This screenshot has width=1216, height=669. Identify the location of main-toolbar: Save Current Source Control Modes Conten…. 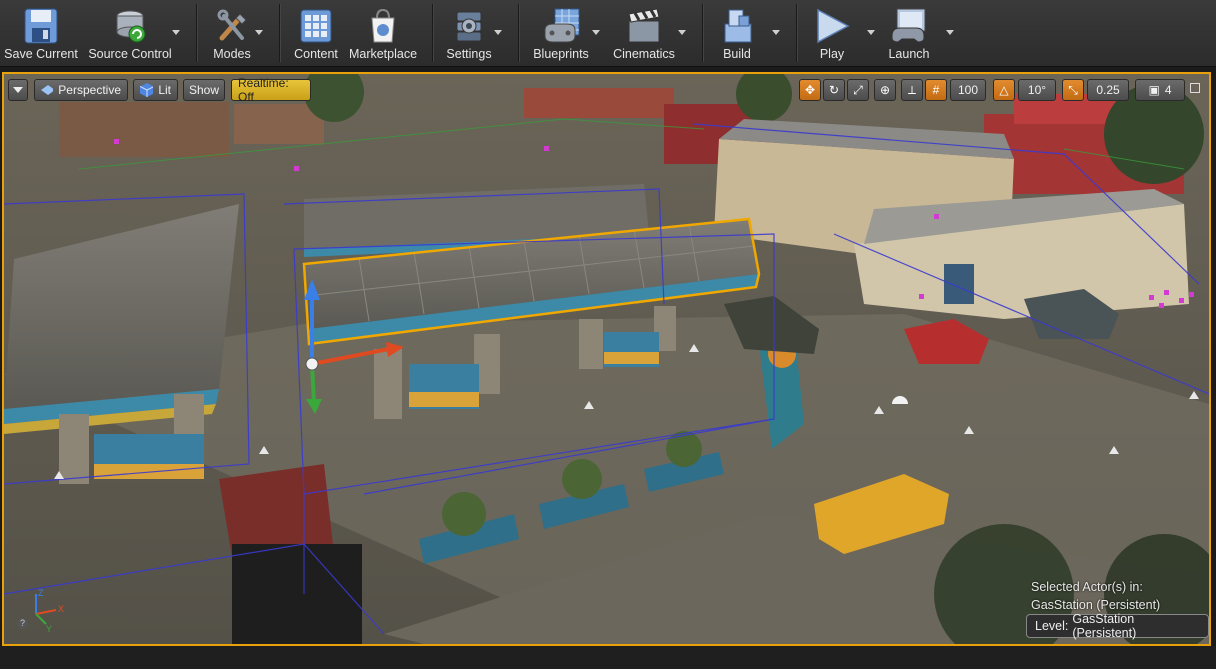
(608, 33).